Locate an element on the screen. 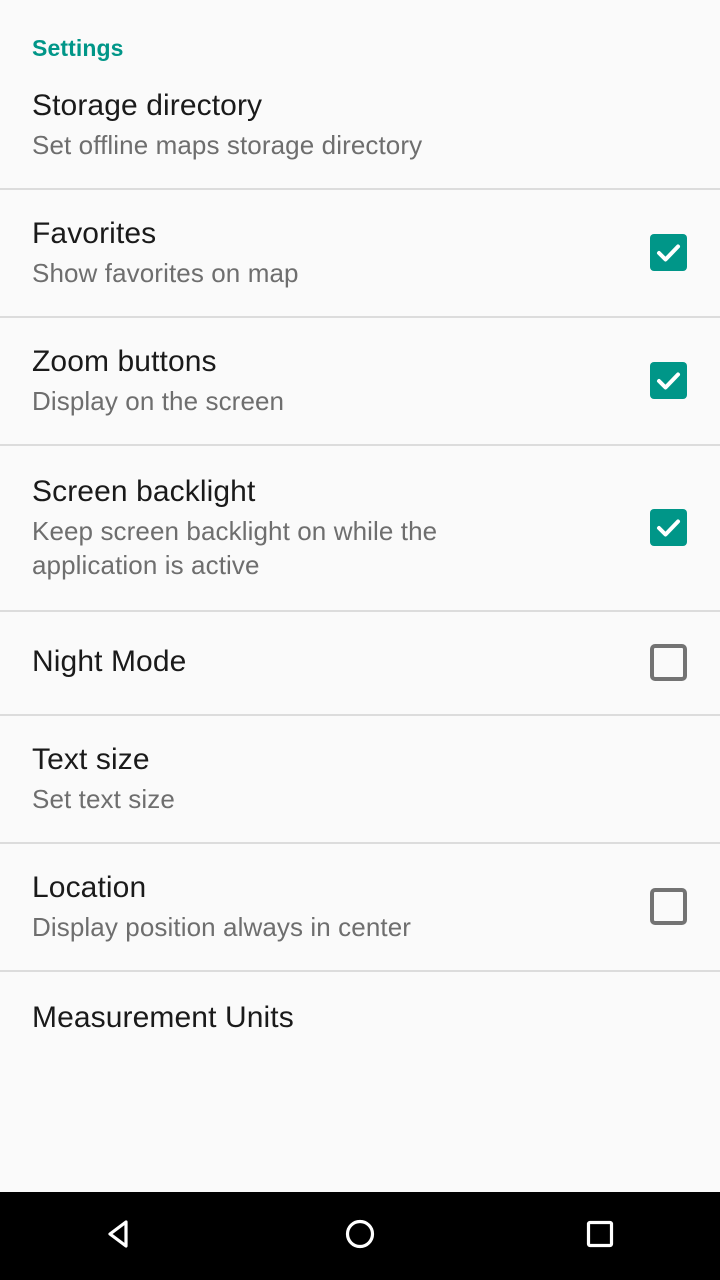 The width and height of the screenshot is (720, 1280). preference-text-block: Measurement Units is located at coordinates (360, 1019).